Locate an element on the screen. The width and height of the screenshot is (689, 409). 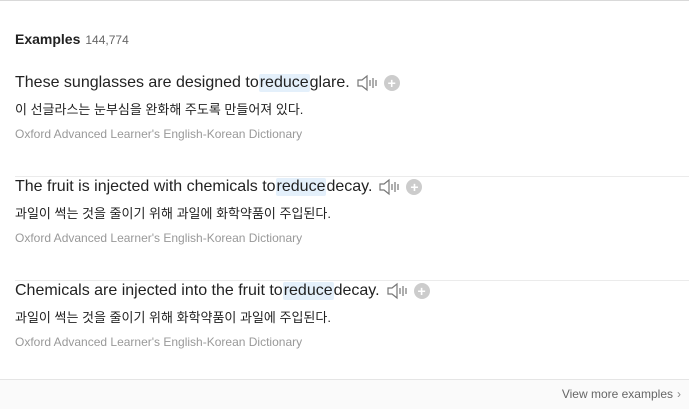
top-divider is located at coordinates (344, 0).